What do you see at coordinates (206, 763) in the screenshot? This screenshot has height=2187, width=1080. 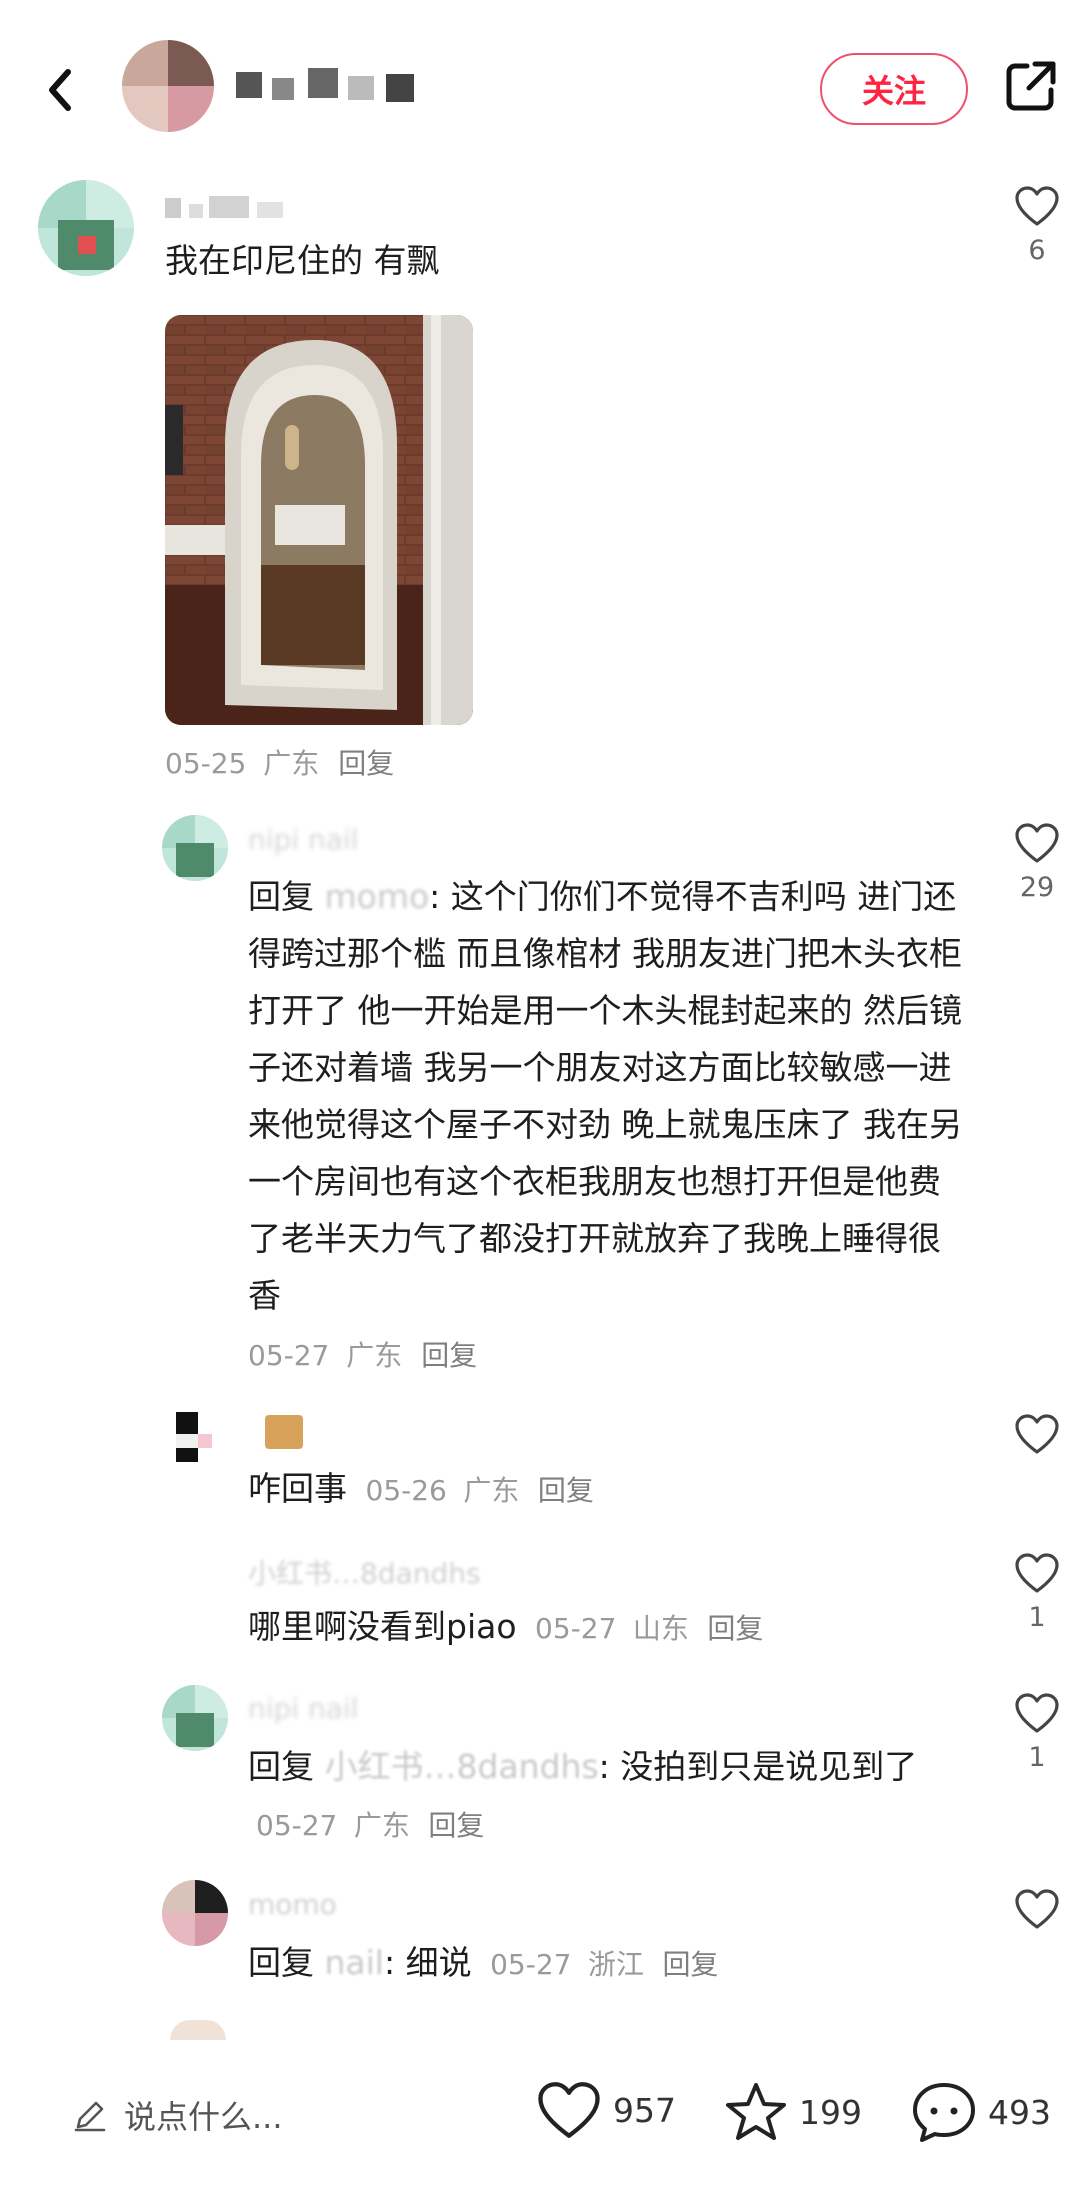 I see `comment-date: 05-25` at bounding box center [206, 763].